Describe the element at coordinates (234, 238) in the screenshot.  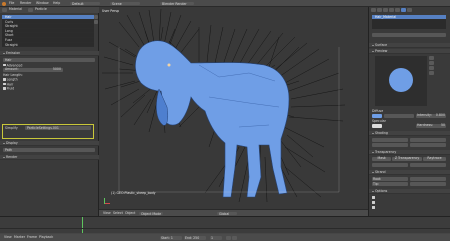
I see `next-keyframe-icon` at that location.